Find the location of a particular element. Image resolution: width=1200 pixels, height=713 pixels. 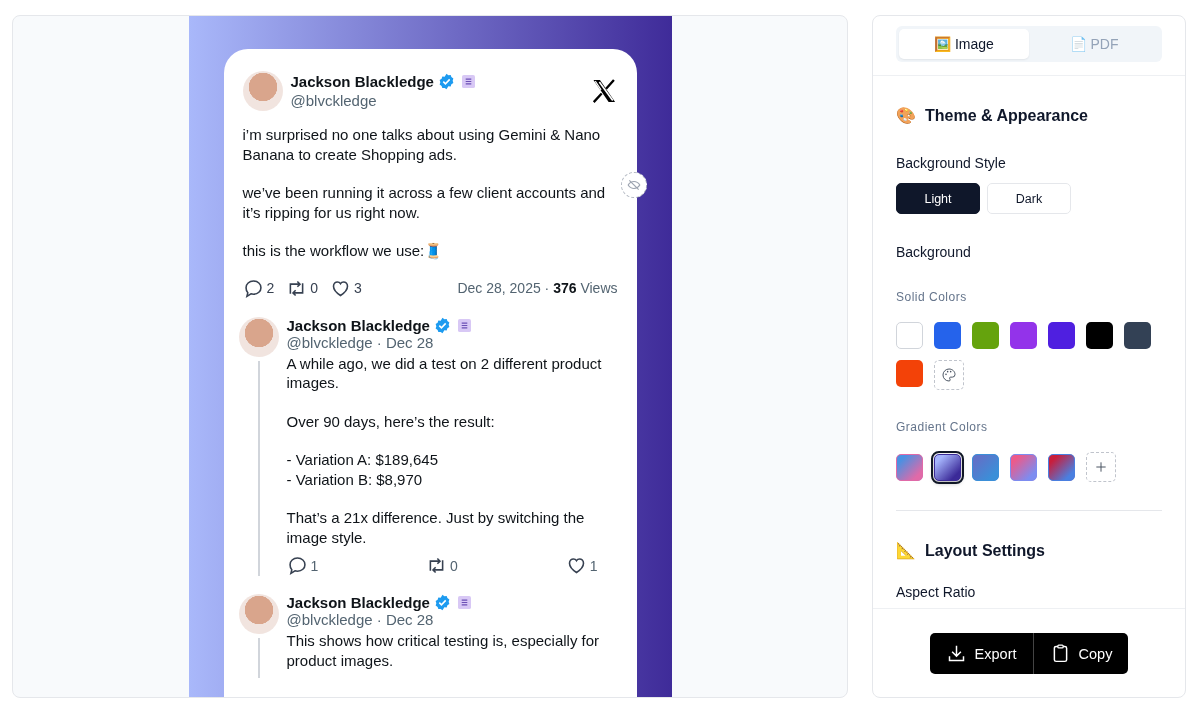

tweet-text: i’m surprised no one talks about using Gemini & Nano Banana to create Shopping ads. is located at coordinates (422, 144).